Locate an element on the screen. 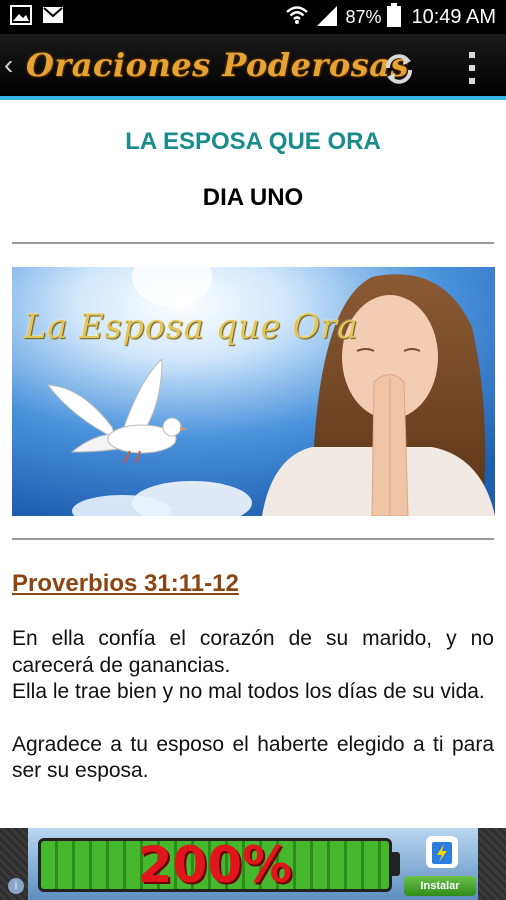 This screenshot has width=506, height=900. gmail-notification-icon is located at coordinates (53, 17).